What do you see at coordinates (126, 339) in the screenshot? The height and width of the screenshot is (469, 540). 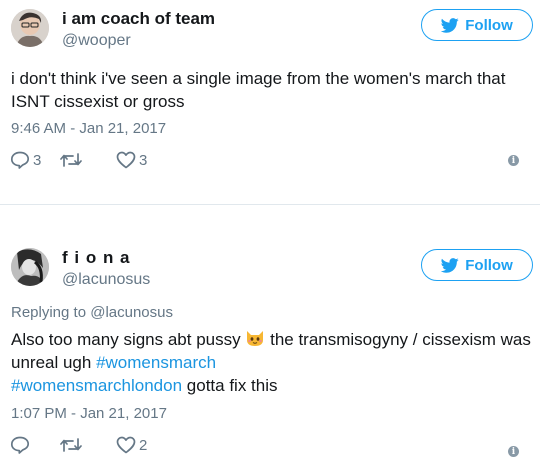 I see `tweet-text-part: Also too many signs abt pussy` at bounding box center [126, 339].